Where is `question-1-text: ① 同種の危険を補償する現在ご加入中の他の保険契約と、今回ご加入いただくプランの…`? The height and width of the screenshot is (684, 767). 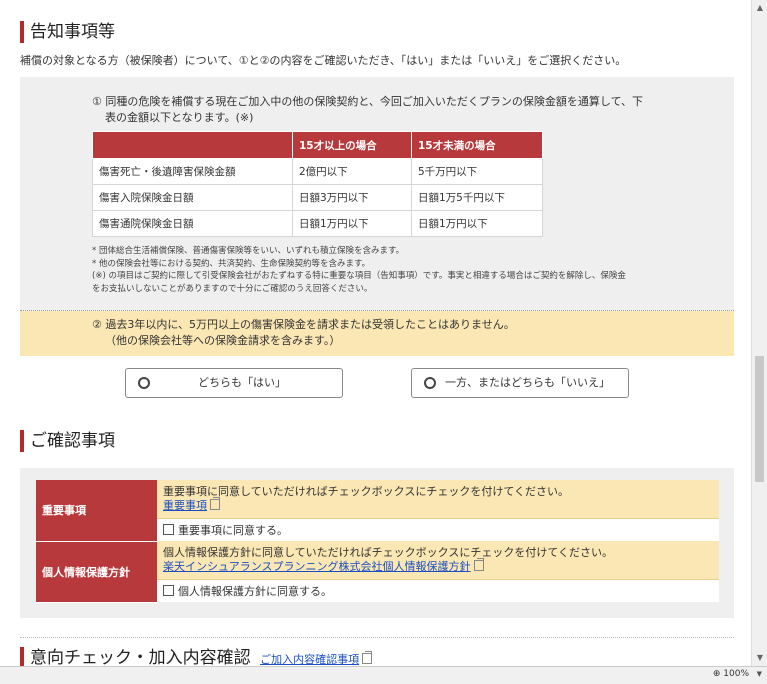 question-1-text: ① 同種の危険を補償する現在ご加入中の他の保険契約と、今回ご加入いただくプランの… is located at coordinates (368, 109).